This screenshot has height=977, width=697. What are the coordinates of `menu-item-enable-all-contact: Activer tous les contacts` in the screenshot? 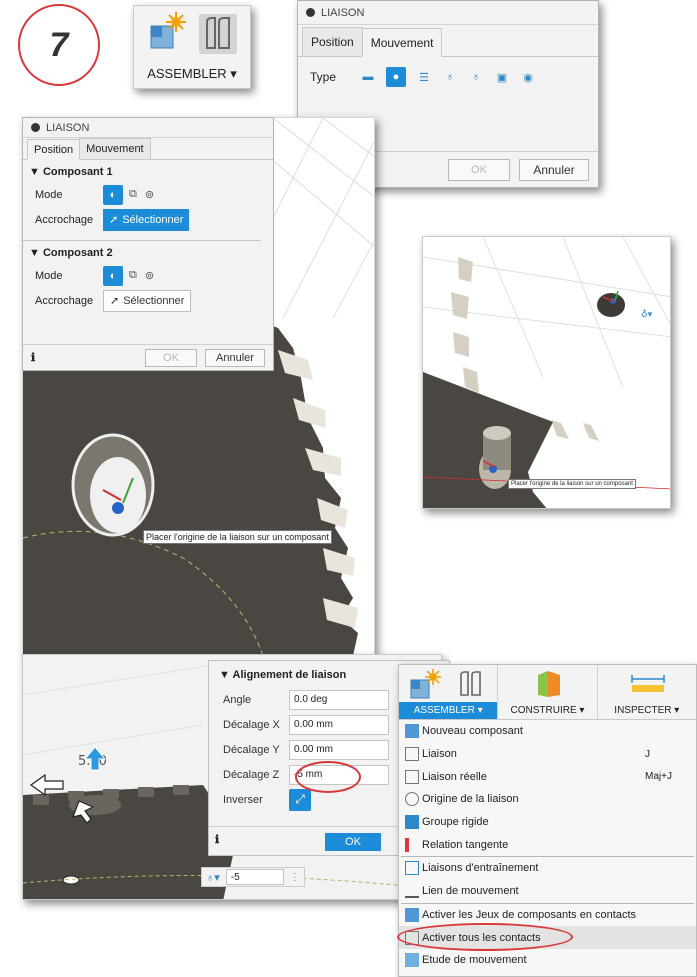 It's located at (546, 937).